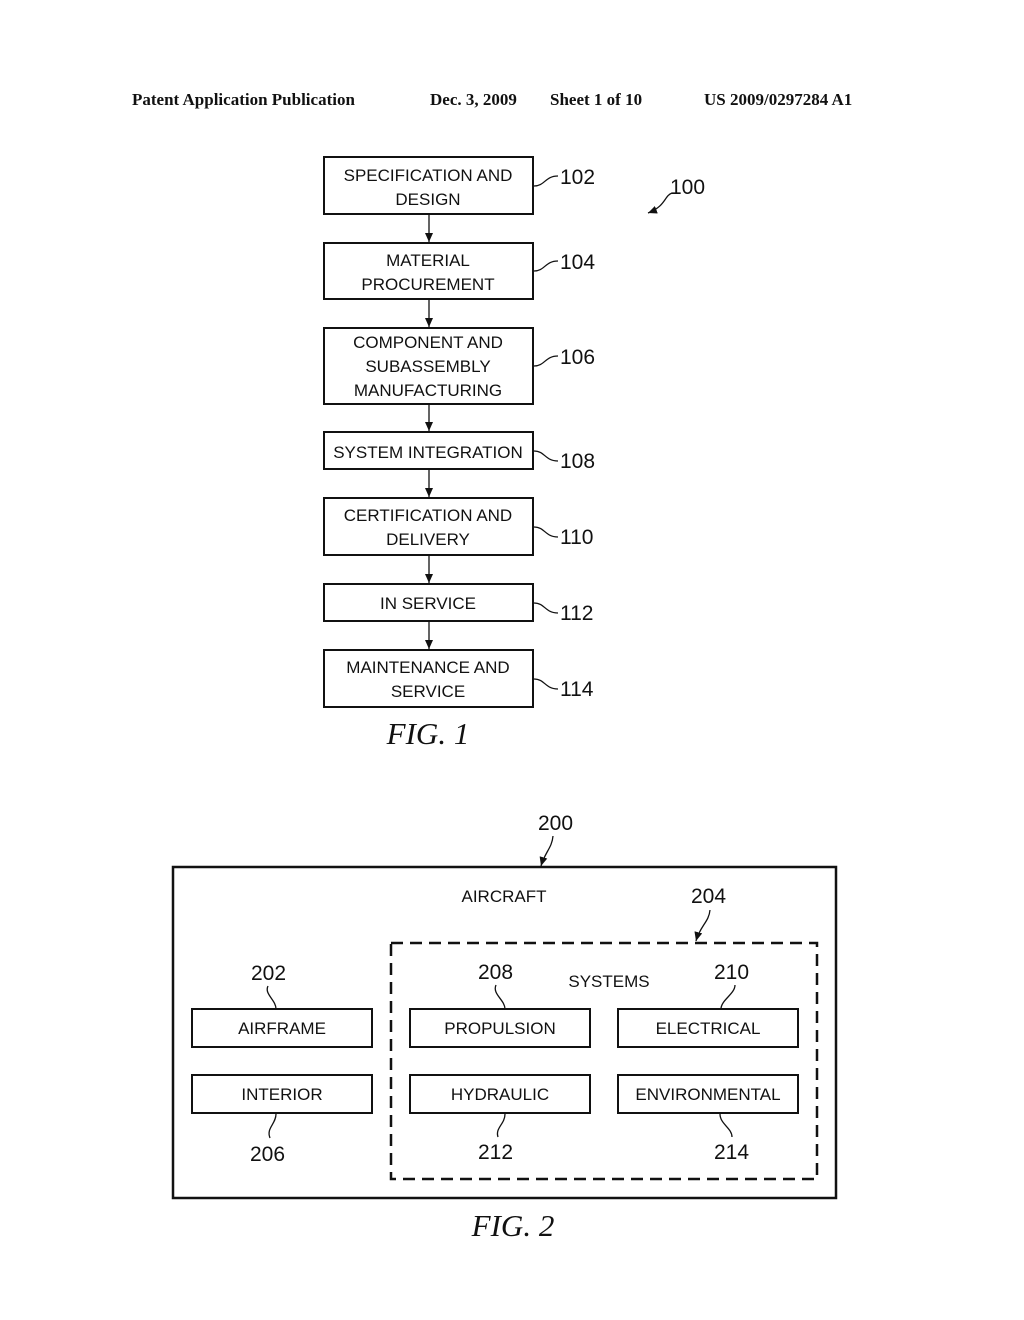 The height and width of the screenshot is (1320, 1024). What do you see at coordinates (427, 366) in the screenshot?
I see `step-label: SUBASSEMBLY` at bounding box center [427, 366].